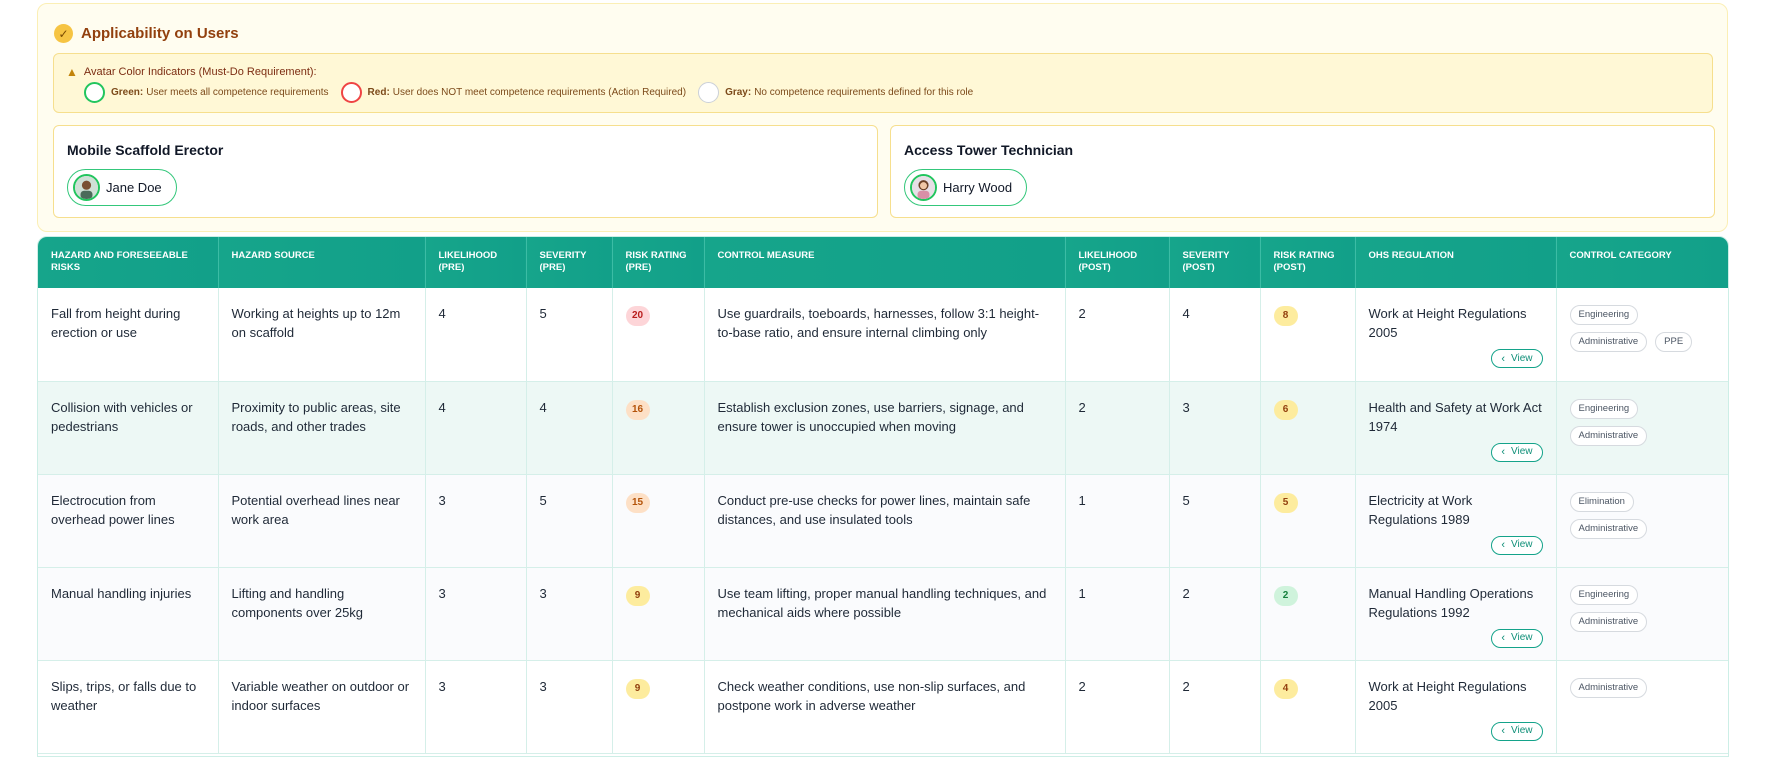  I want to click on category-pill: PPE, so click(1674, 342).